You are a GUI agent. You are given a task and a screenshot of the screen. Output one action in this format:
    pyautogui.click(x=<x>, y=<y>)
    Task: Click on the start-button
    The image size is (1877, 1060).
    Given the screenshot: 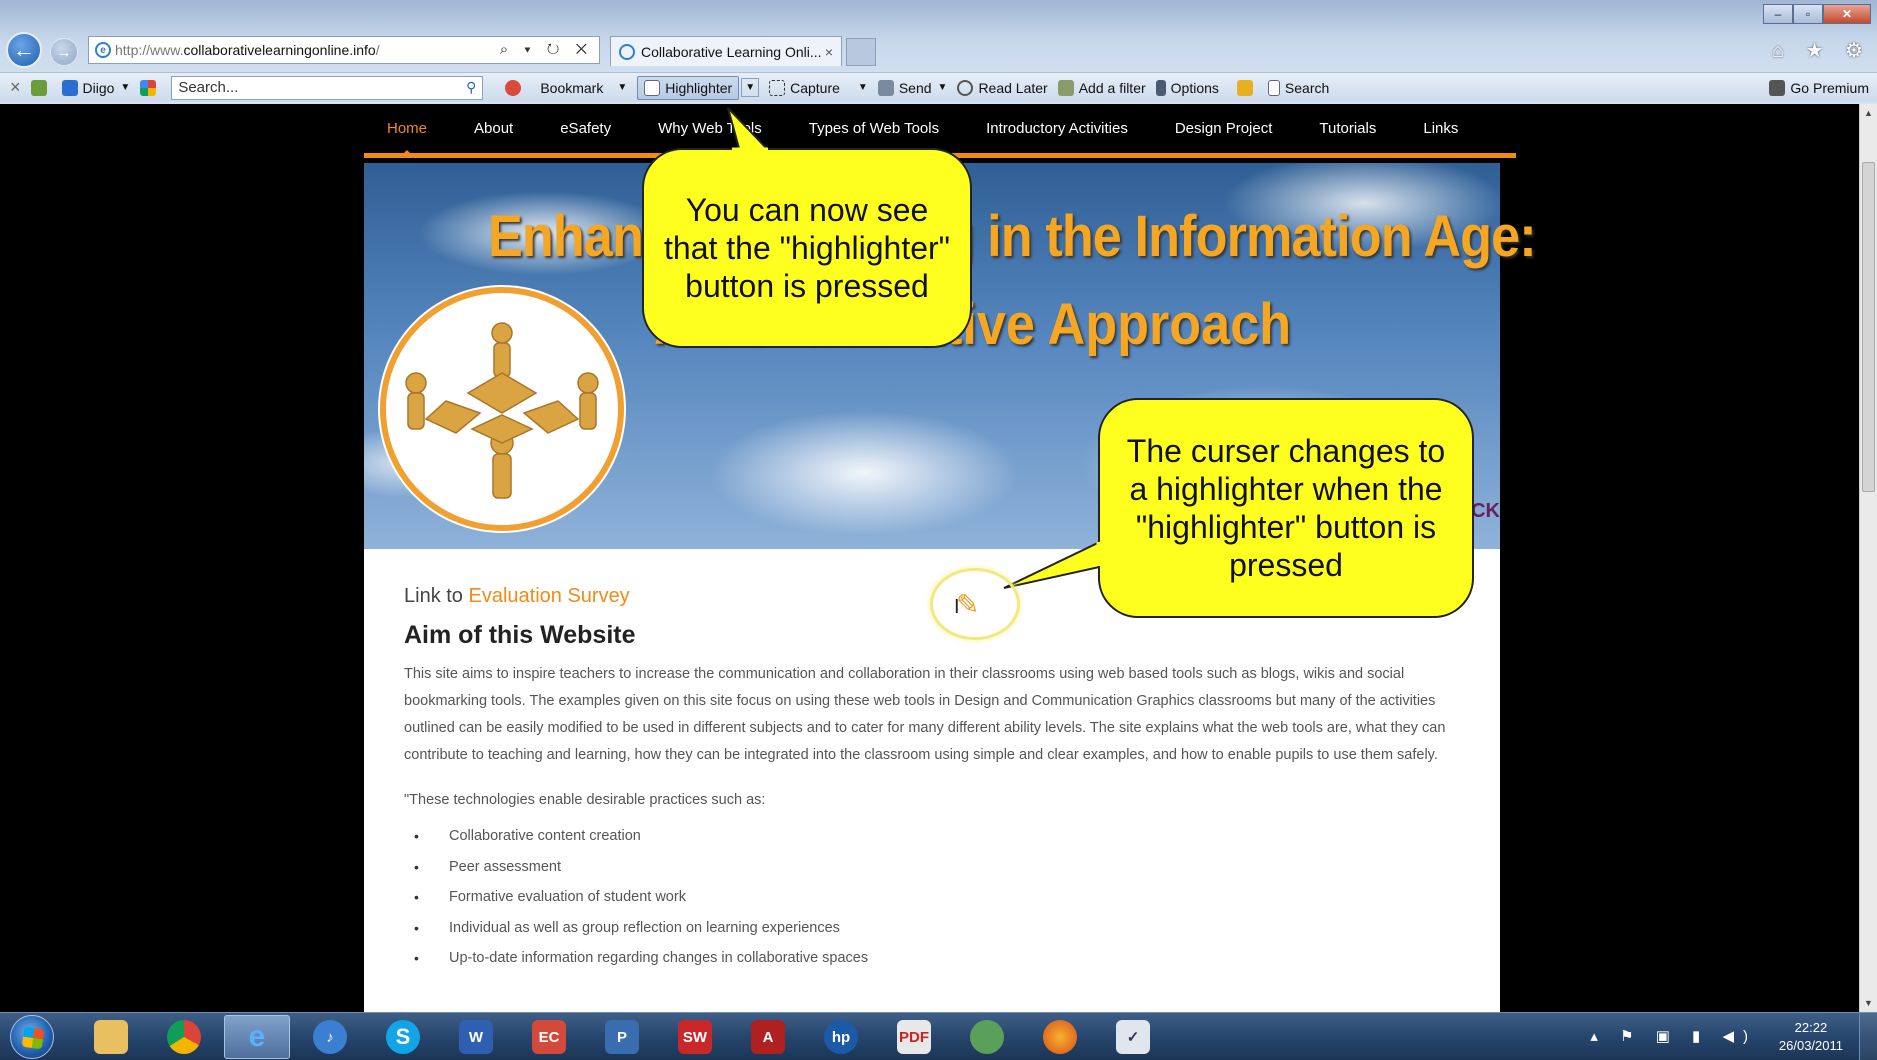 What is the action you would take?
    pyautogui.click(x=32, y=1037)
    